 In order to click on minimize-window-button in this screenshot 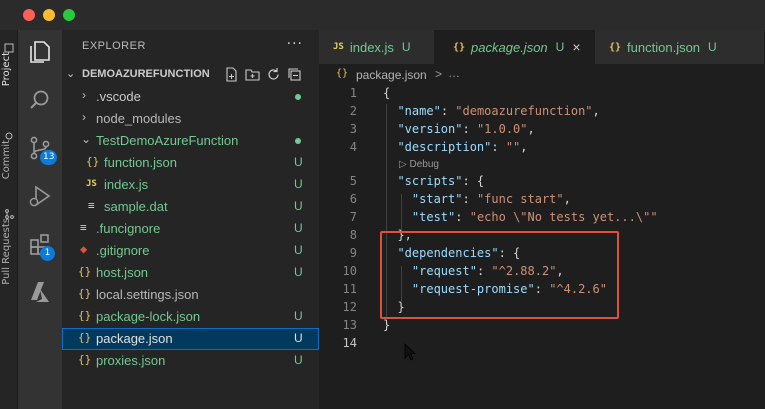, I will do `click(49, 15)`.